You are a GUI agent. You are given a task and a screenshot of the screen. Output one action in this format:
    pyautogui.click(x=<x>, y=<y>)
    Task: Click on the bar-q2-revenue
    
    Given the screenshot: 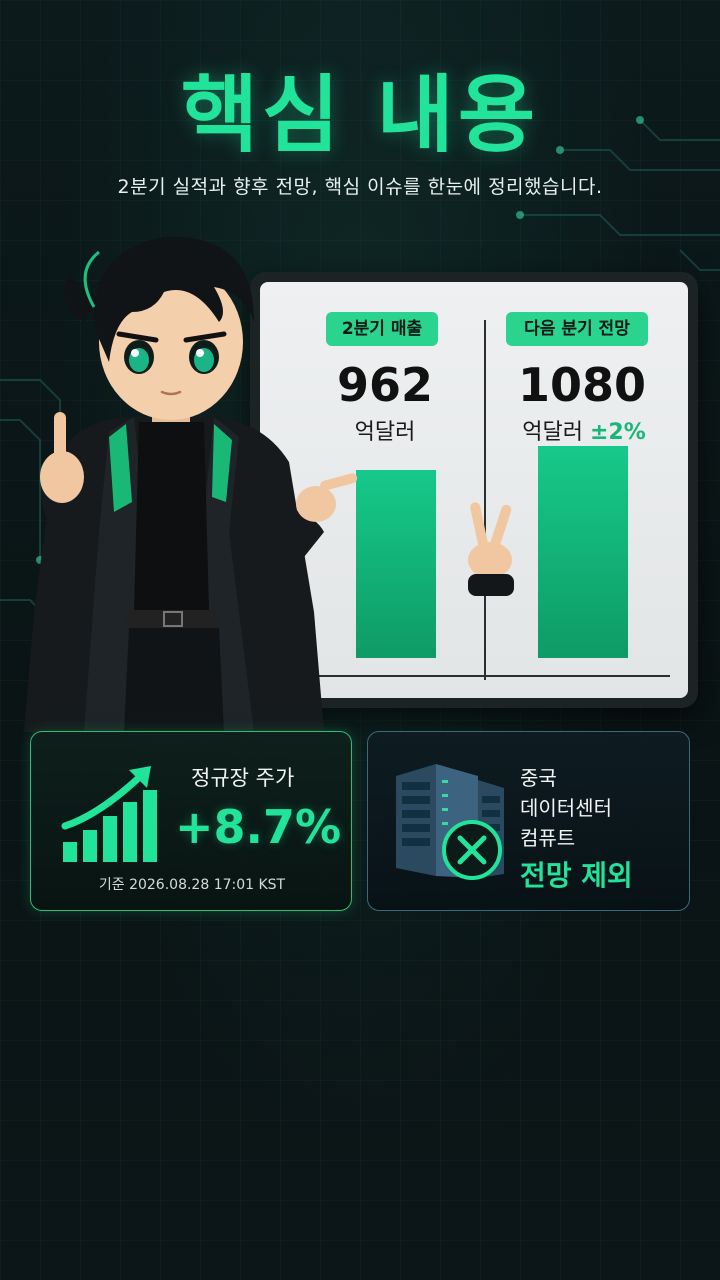 What is the action you would take?
    pyautogui.click(x=396, y=564)
    